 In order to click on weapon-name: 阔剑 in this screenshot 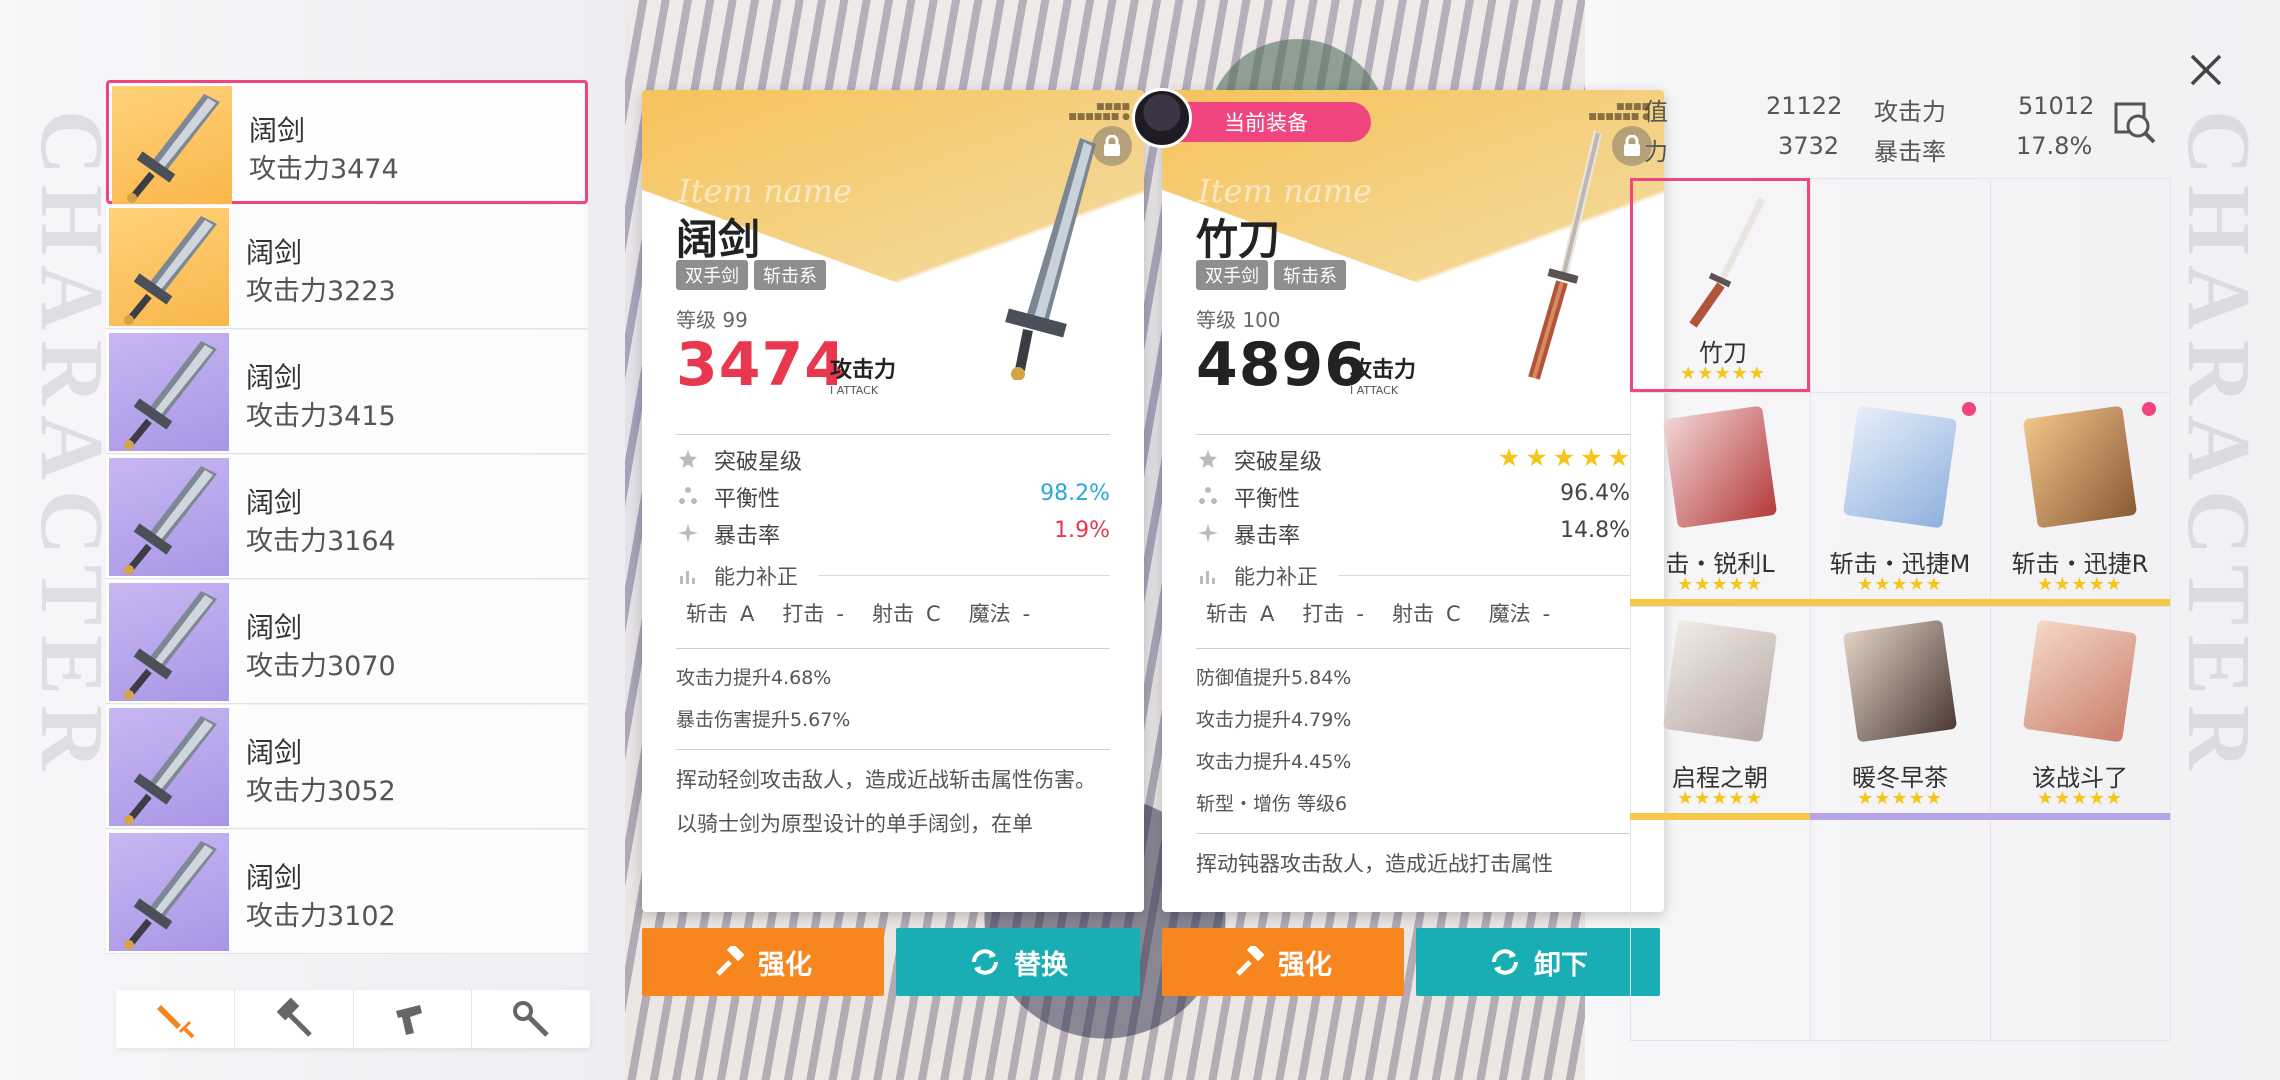, I will do `click(718, 239)`.